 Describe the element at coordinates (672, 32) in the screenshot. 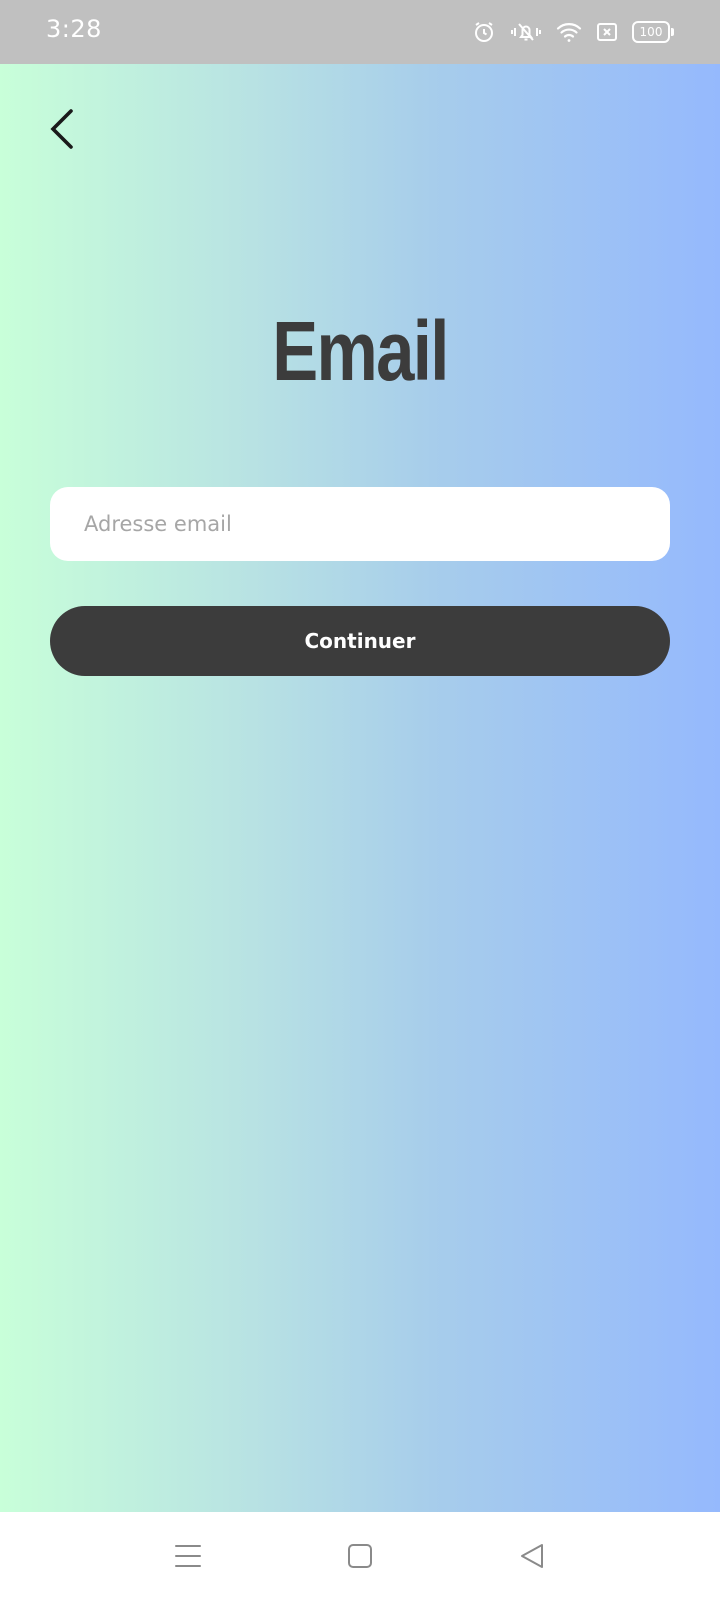

I see `battery-tip` at that location.